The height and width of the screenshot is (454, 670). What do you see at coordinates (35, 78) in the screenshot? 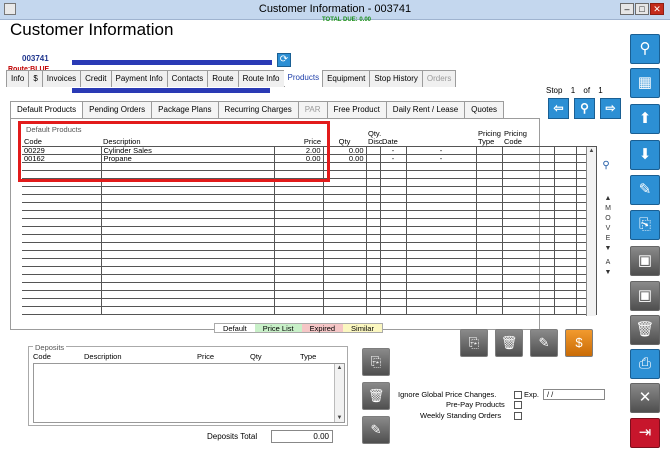
I see `tab-dollar: $` at bounding box center [35, 78].